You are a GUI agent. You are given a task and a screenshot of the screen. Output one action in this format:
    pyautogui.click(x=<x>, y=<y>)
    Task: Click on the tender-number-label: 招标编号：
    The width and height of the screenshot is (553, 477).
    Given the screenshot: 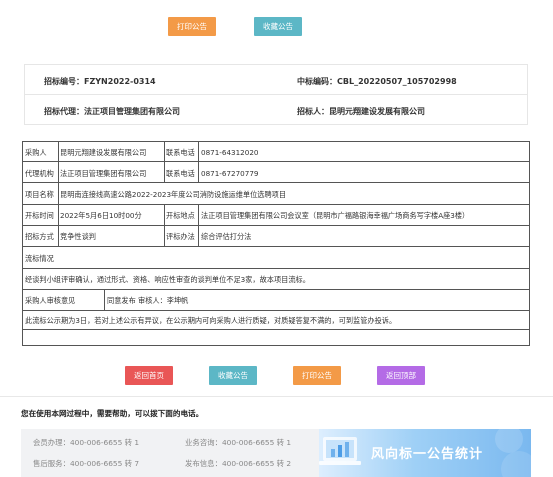 What is the action you would take?
    pyautogui.click(x=64, y=81)
    